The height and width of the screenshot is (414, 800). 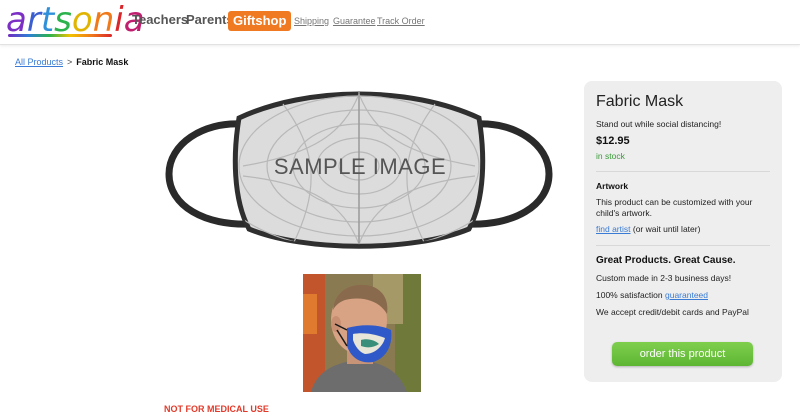 What do you see at coordinates (311, 21) in the screenshot?
I see `shipping-link: Shipping` at bounding box center [311, 21].